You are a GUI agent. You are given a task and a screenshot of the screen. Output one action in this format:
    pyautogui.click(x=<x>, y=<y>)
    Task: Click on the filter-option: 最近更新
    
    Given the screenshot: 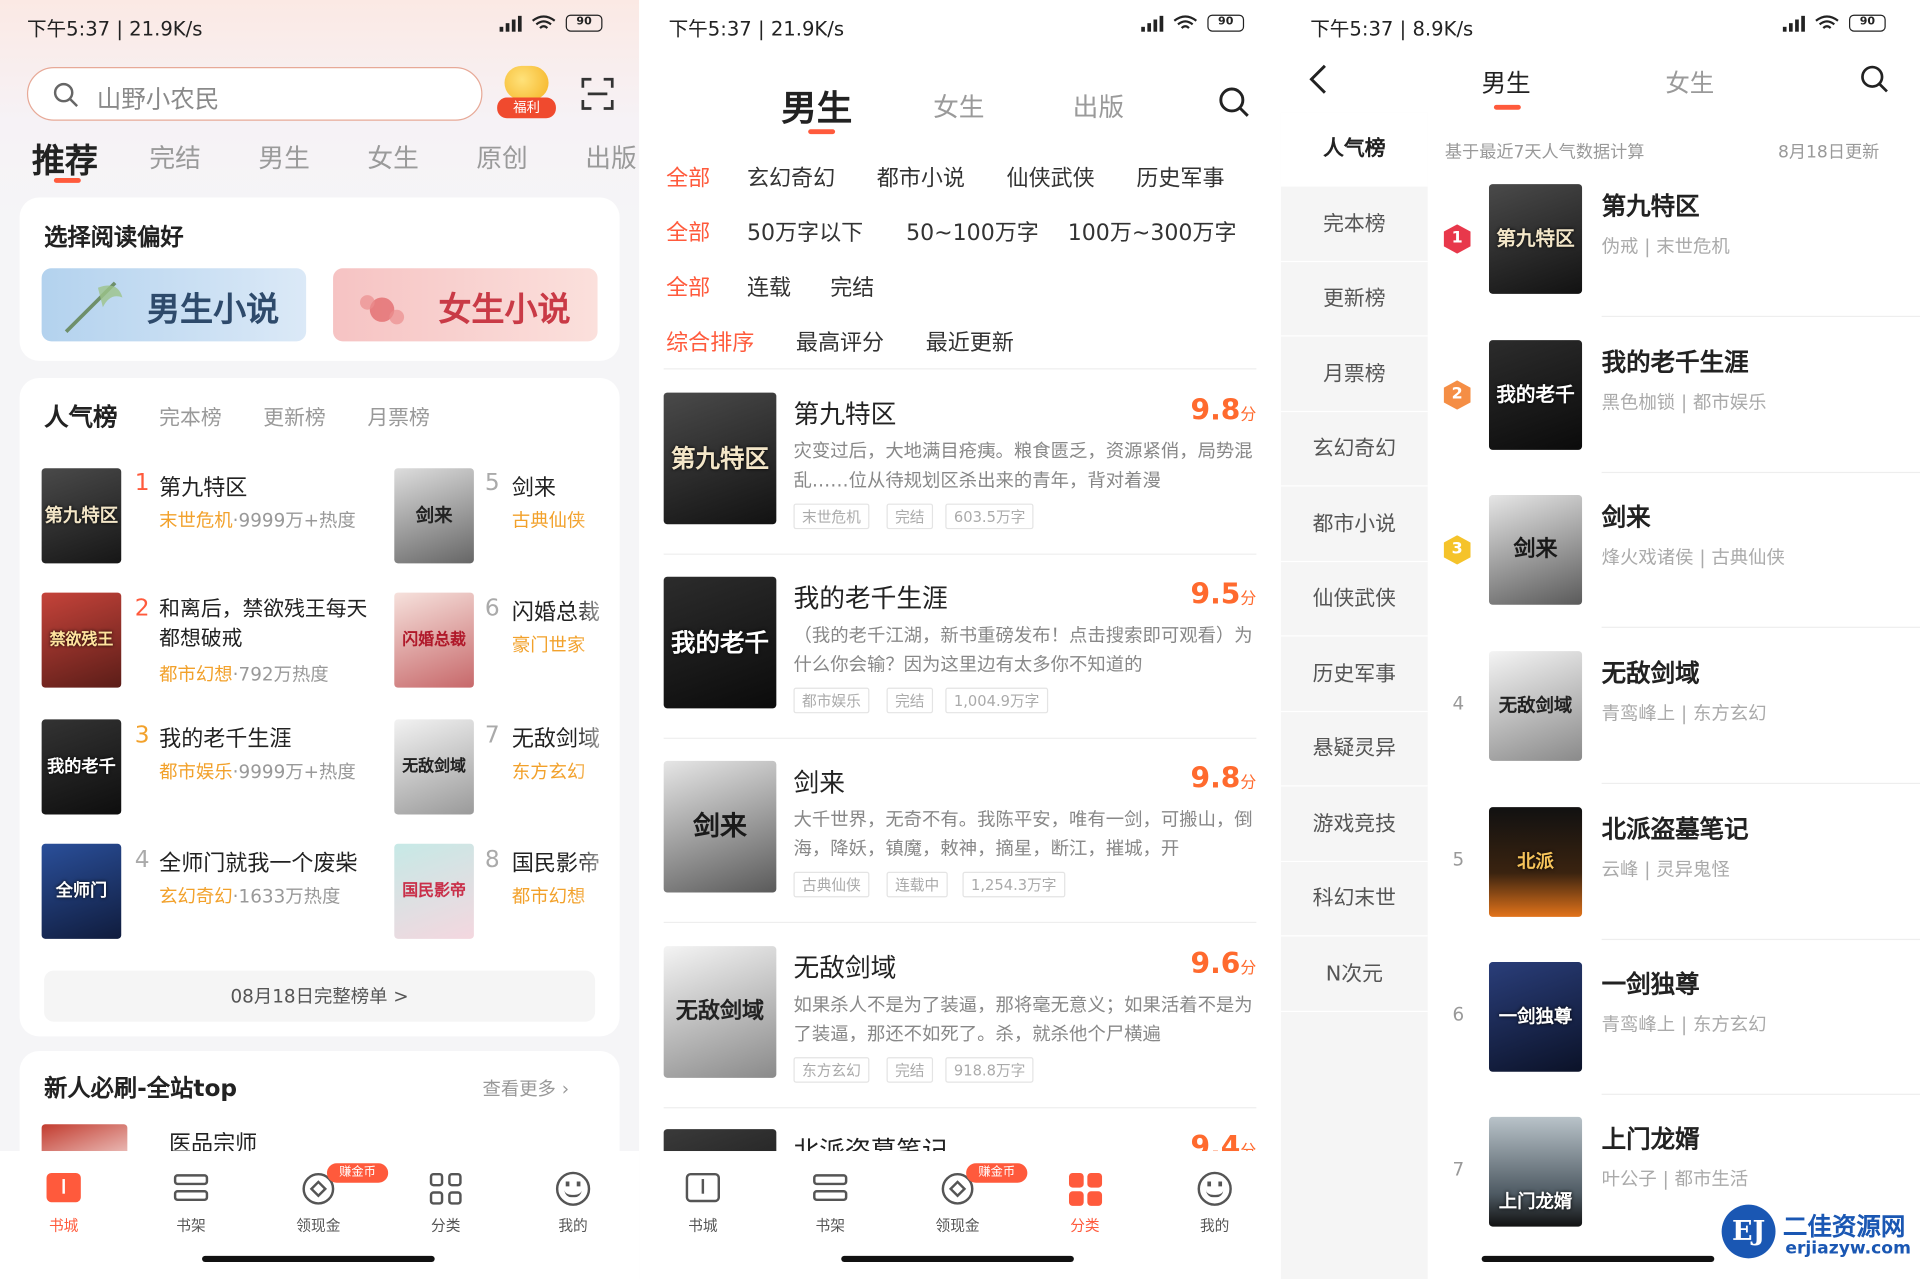 What is the action you would take?
    pyautogui.click(x=970, y=342)
    